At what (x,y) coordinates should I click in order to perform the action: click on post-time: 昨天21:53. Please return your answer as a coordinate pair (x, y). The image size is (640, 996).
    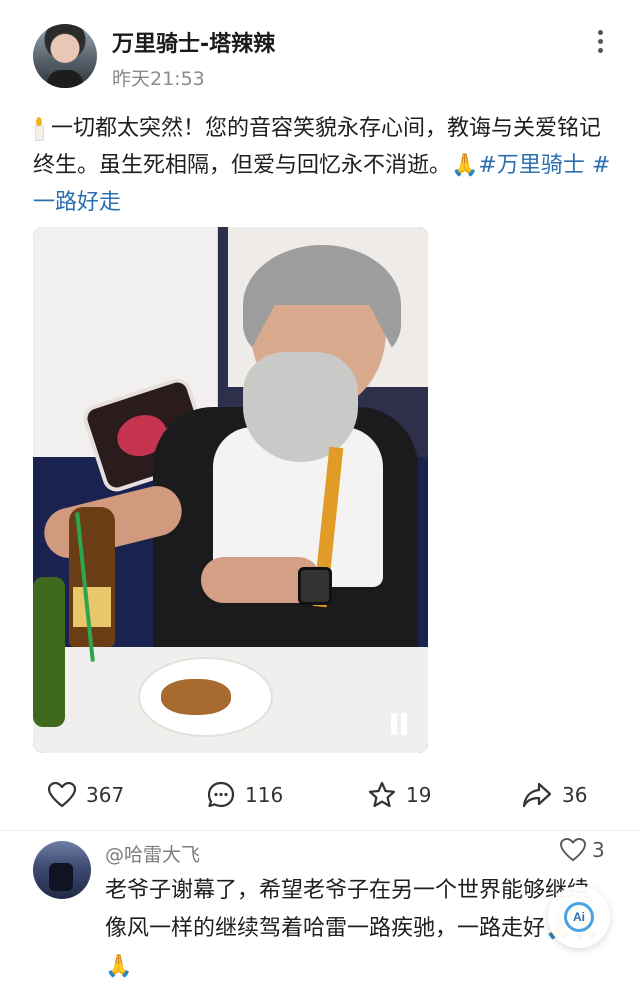
    Looking at the image, I should click on (158, 79).